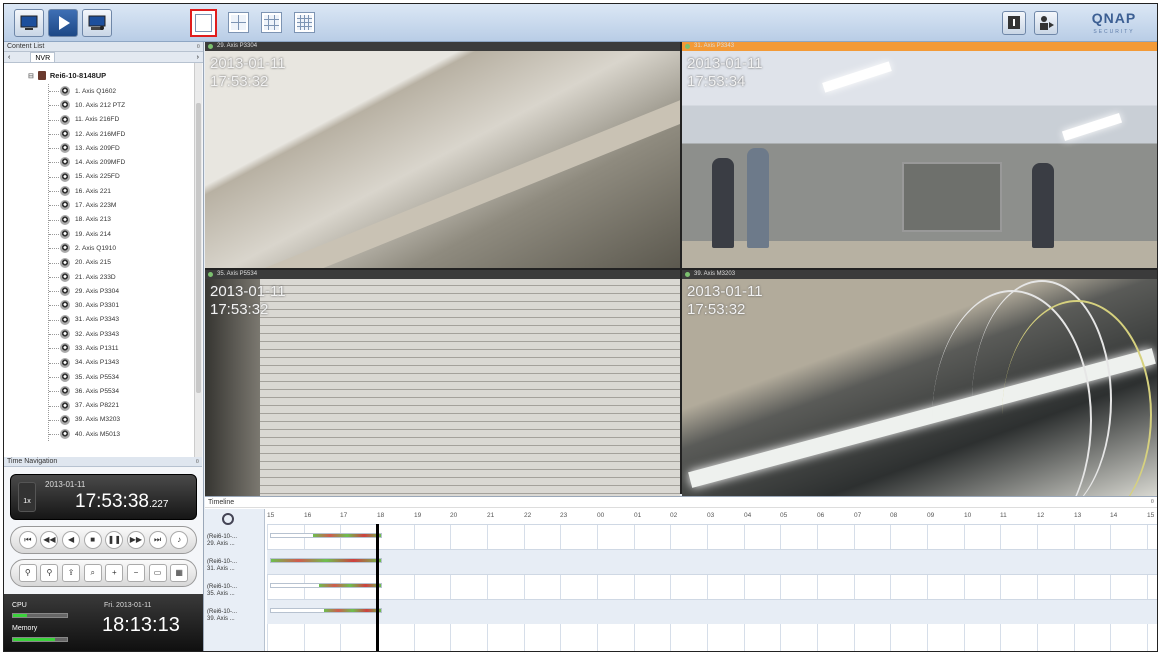  What do you see at coordinates (87, 434) in the screenshot?
I see `sidebar-item-camera: 40. Axis M5013` at bounding box center [87, 434].